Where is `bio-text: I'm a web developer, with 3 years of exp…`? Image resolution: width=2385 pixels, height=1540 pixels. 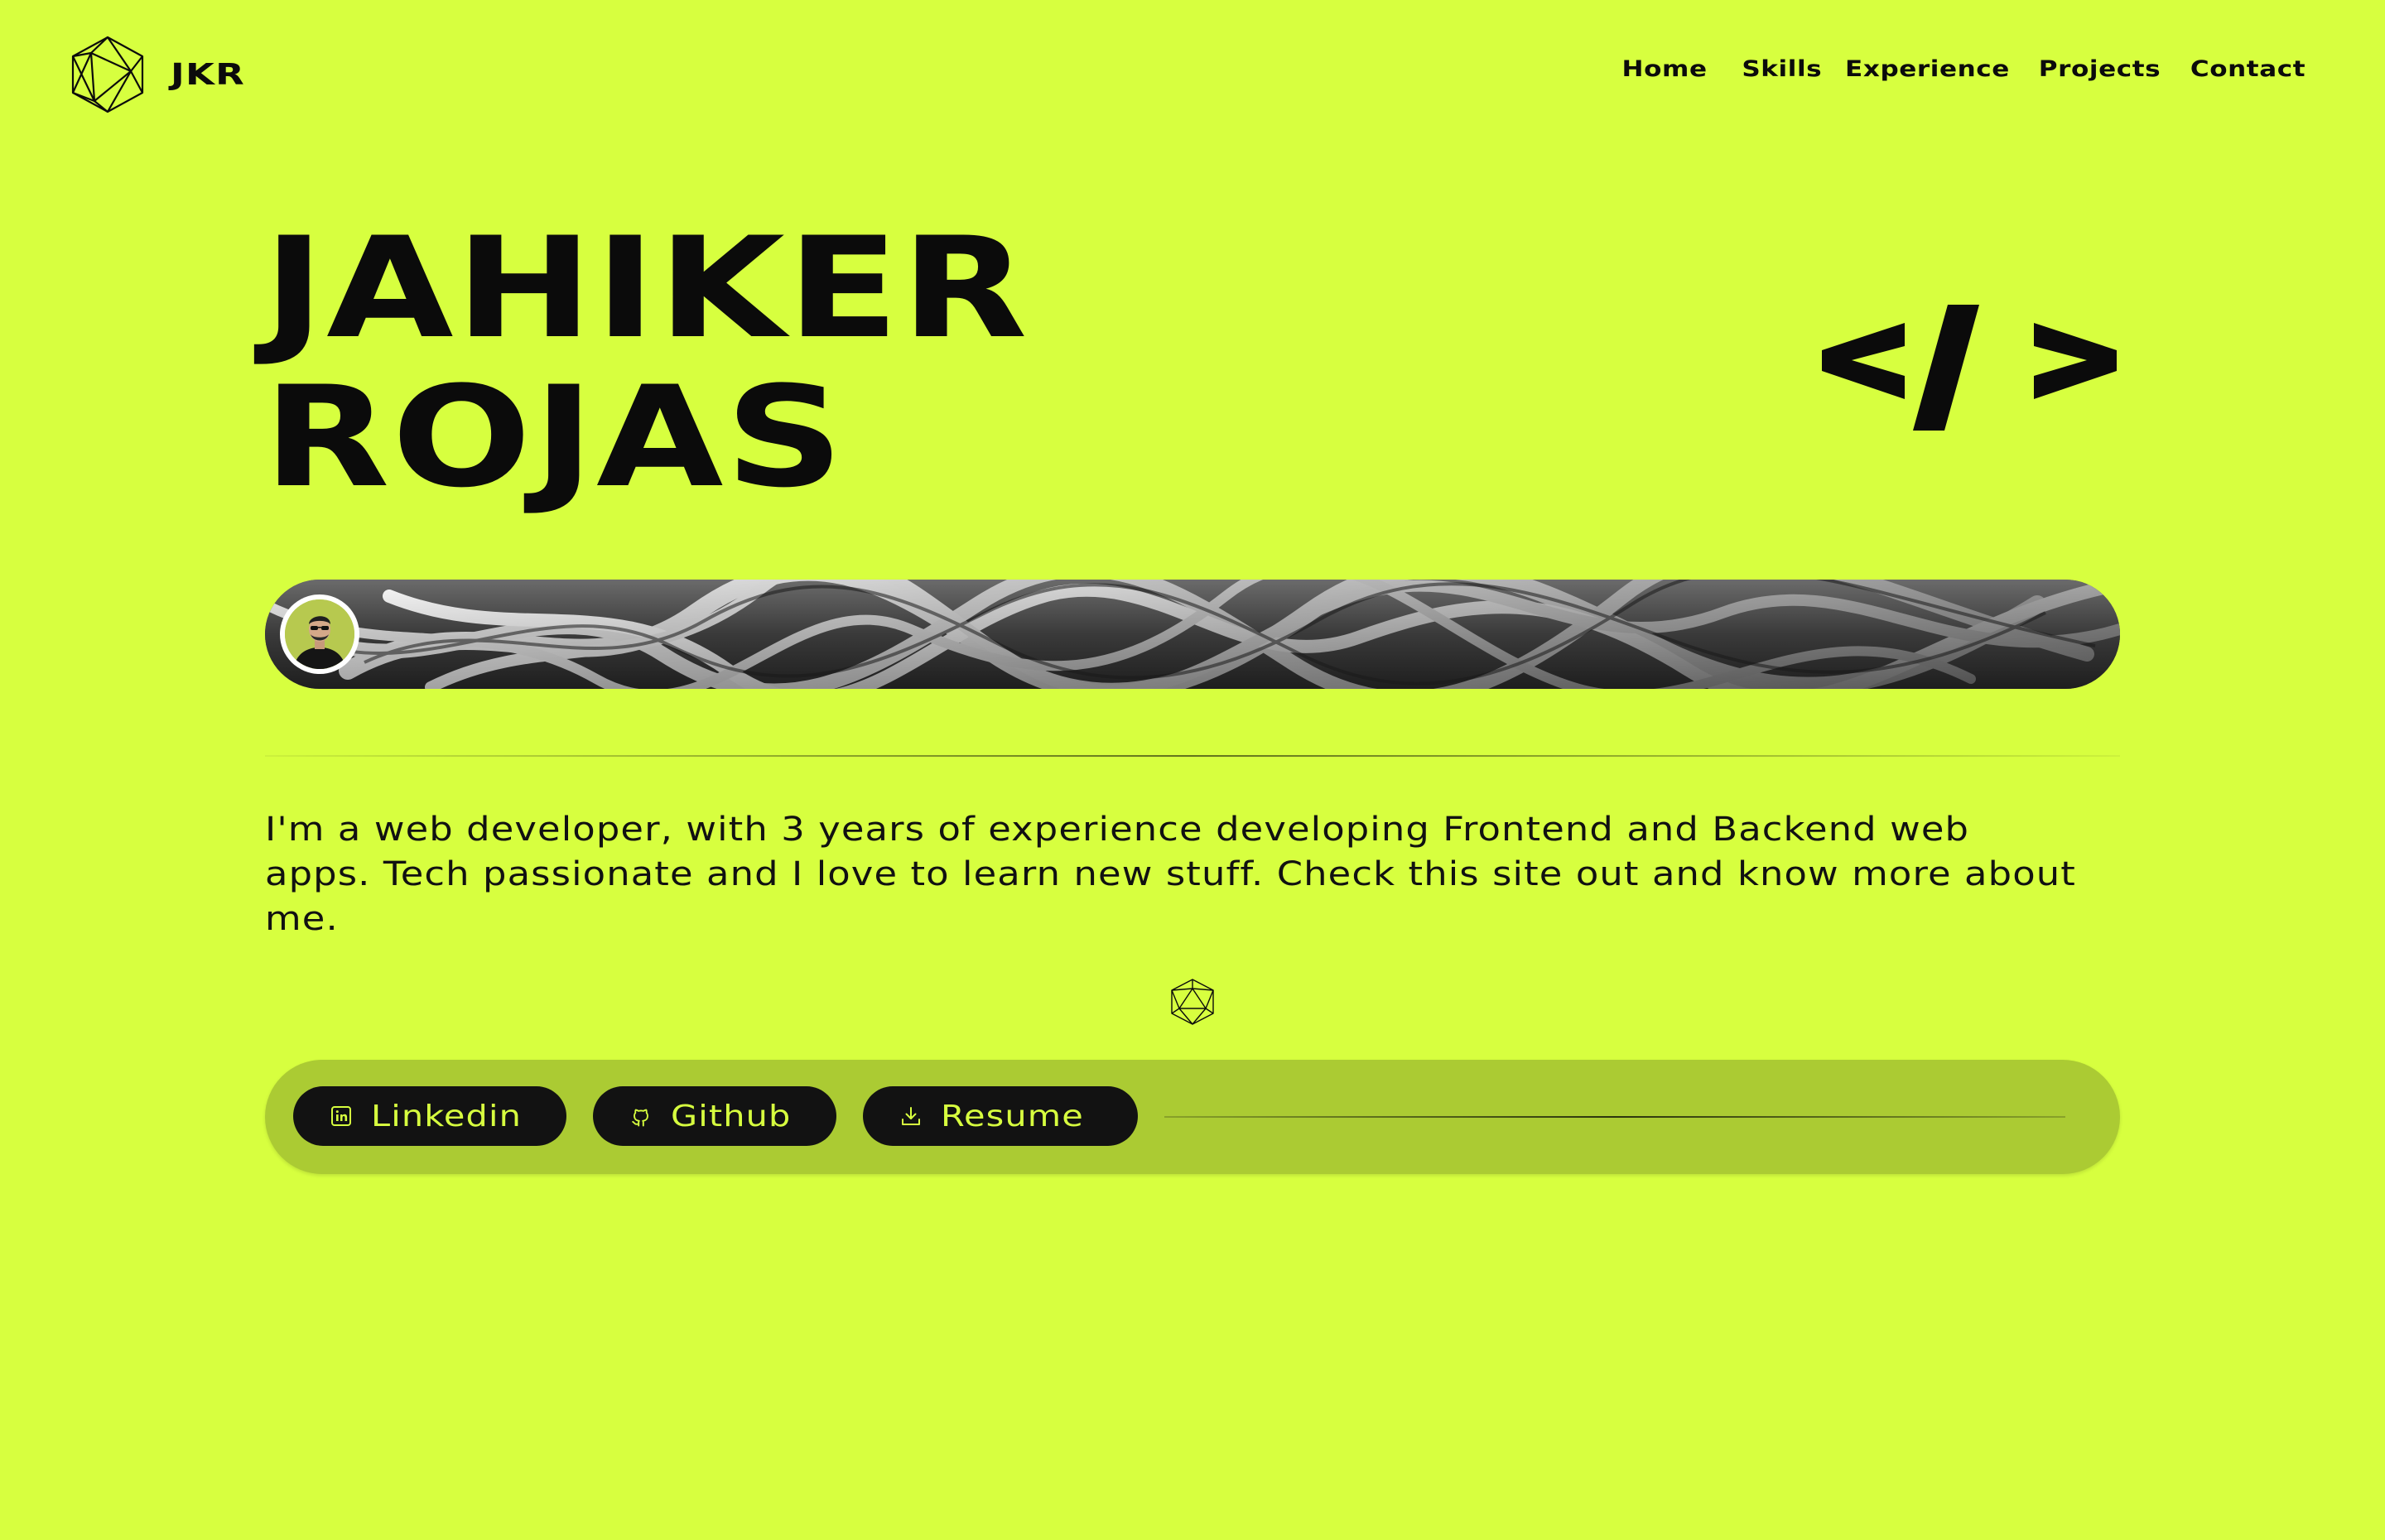
bio-text: I'm a web developer, with 3 years of exp… is located at coordinates (1170, 875).